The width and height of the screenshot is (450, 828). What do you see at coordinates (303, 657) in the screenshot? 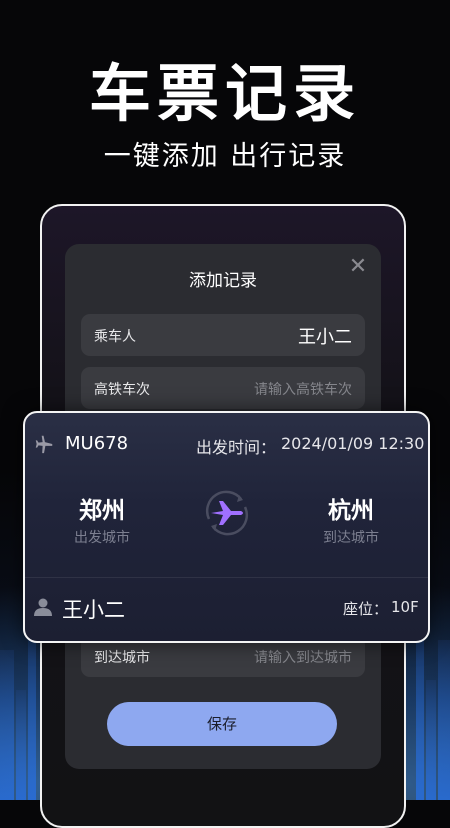
I see `arrival-city-input: 请输入到达城市` at bounding box center [303, 657].